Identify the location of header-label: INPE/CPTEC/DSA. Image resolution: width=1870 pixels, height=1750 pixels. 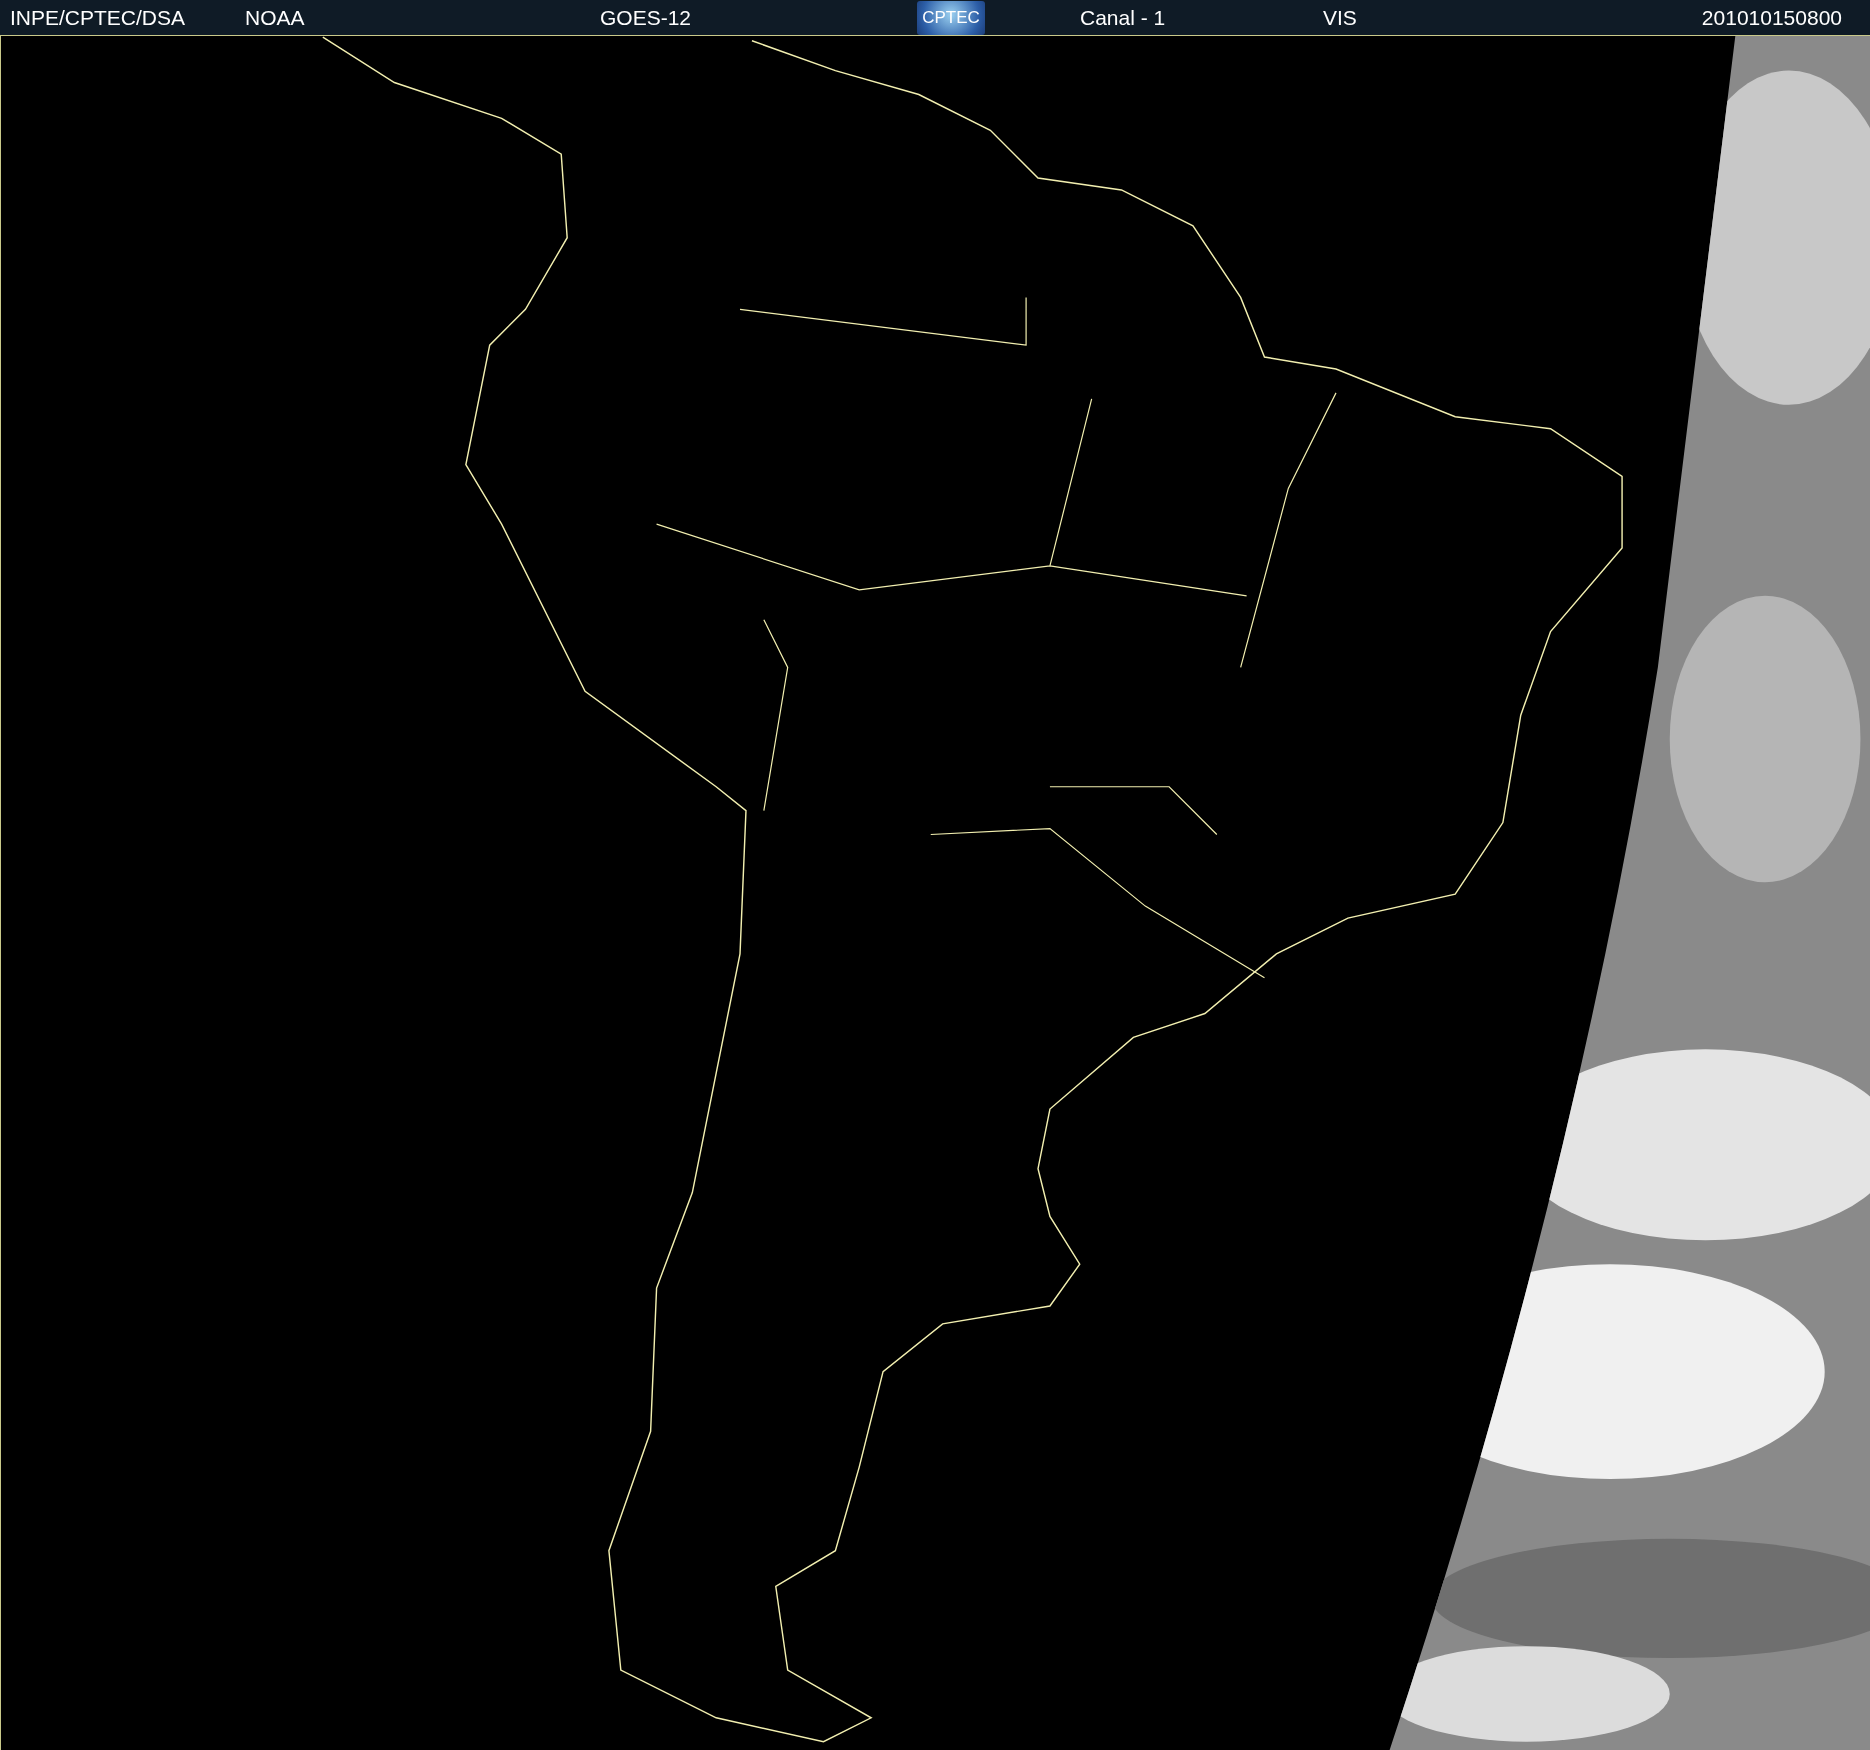
(98, 17).